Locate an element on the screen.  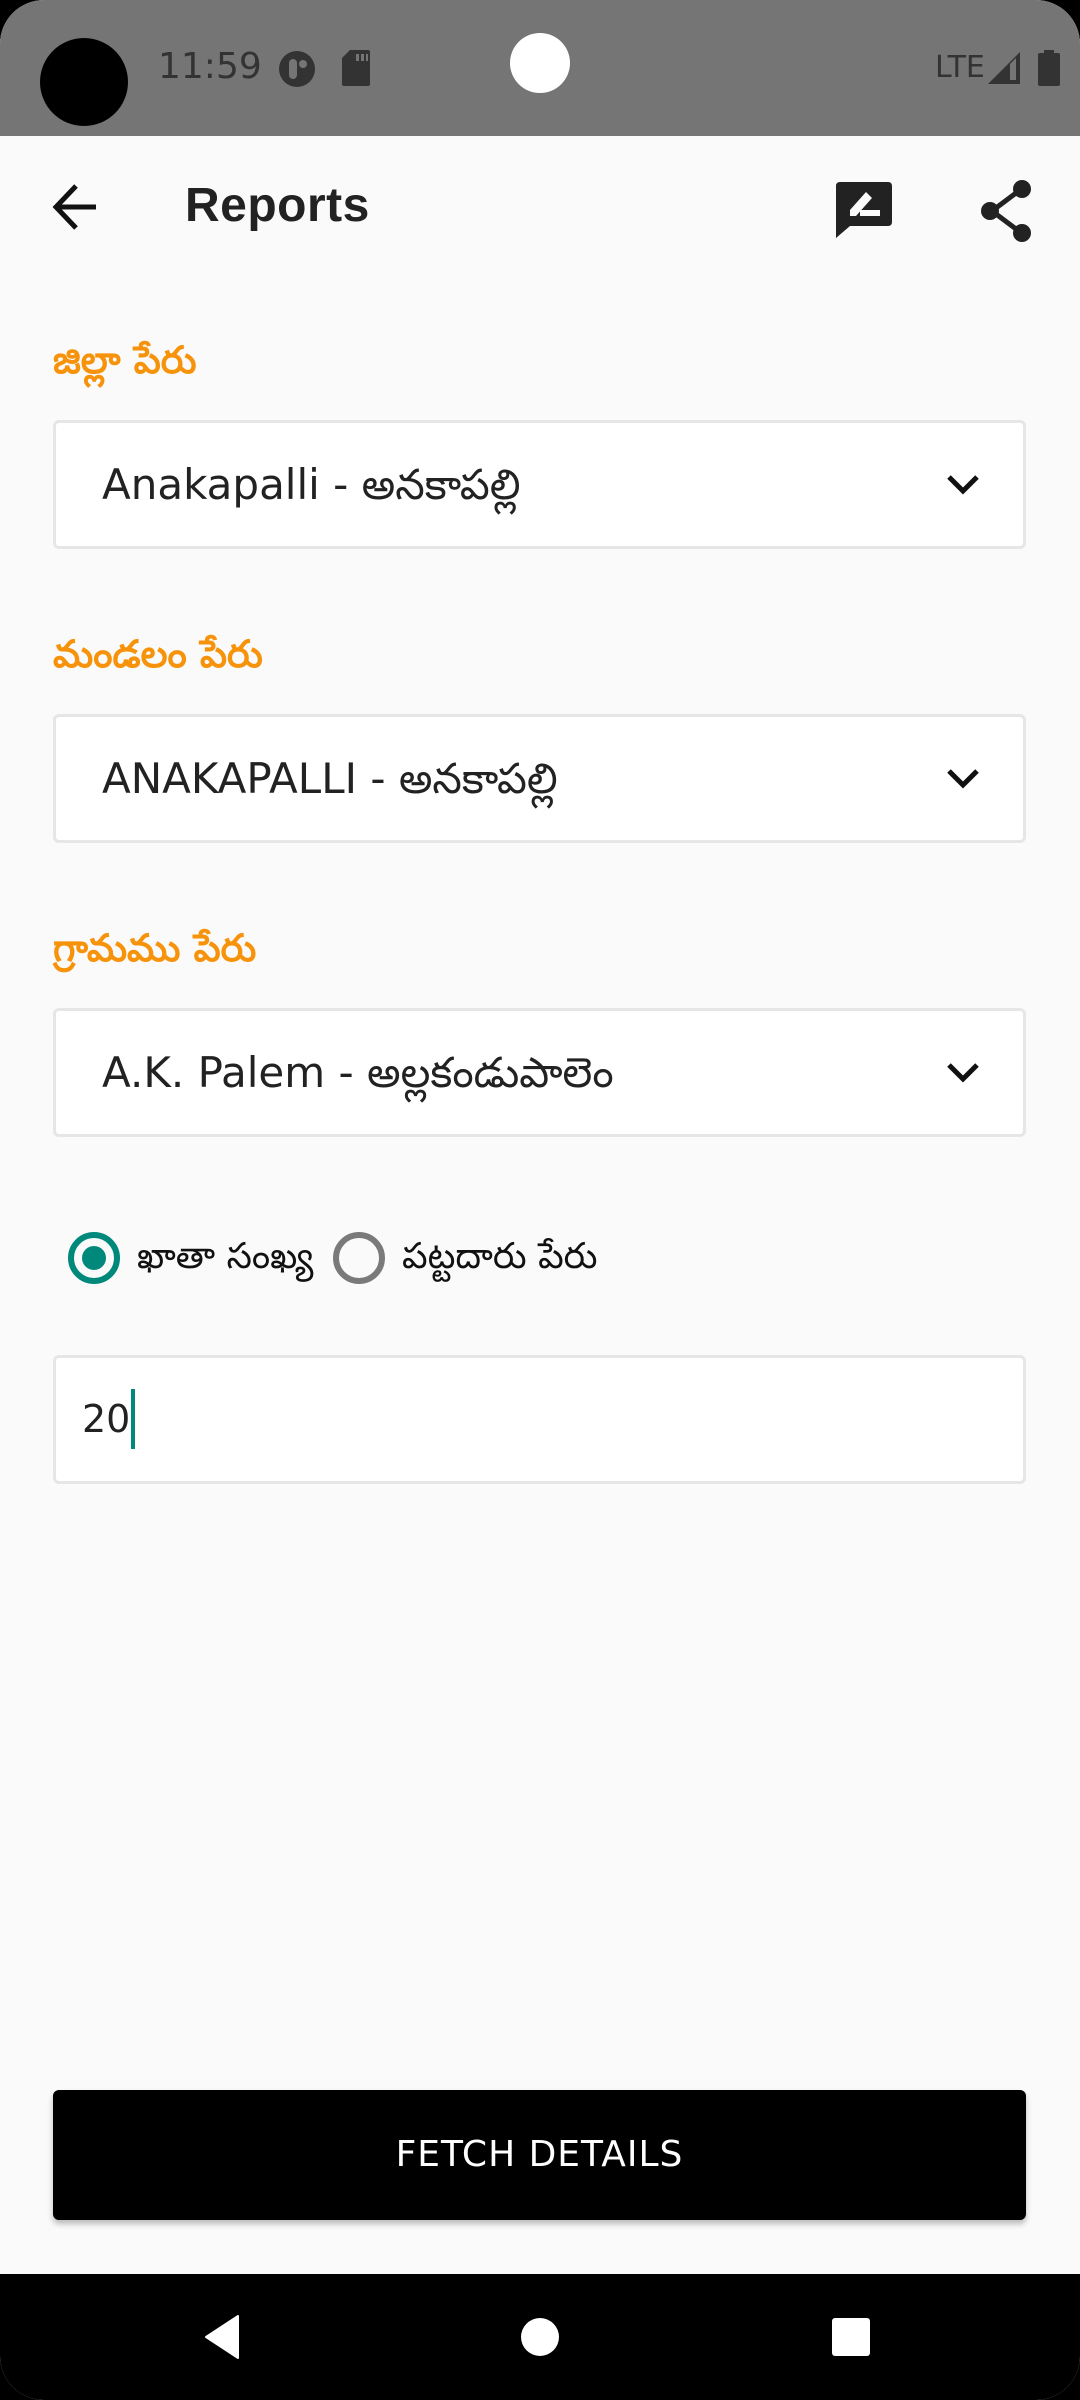
status-time: 11:59 is located at coordinates (210, 66).